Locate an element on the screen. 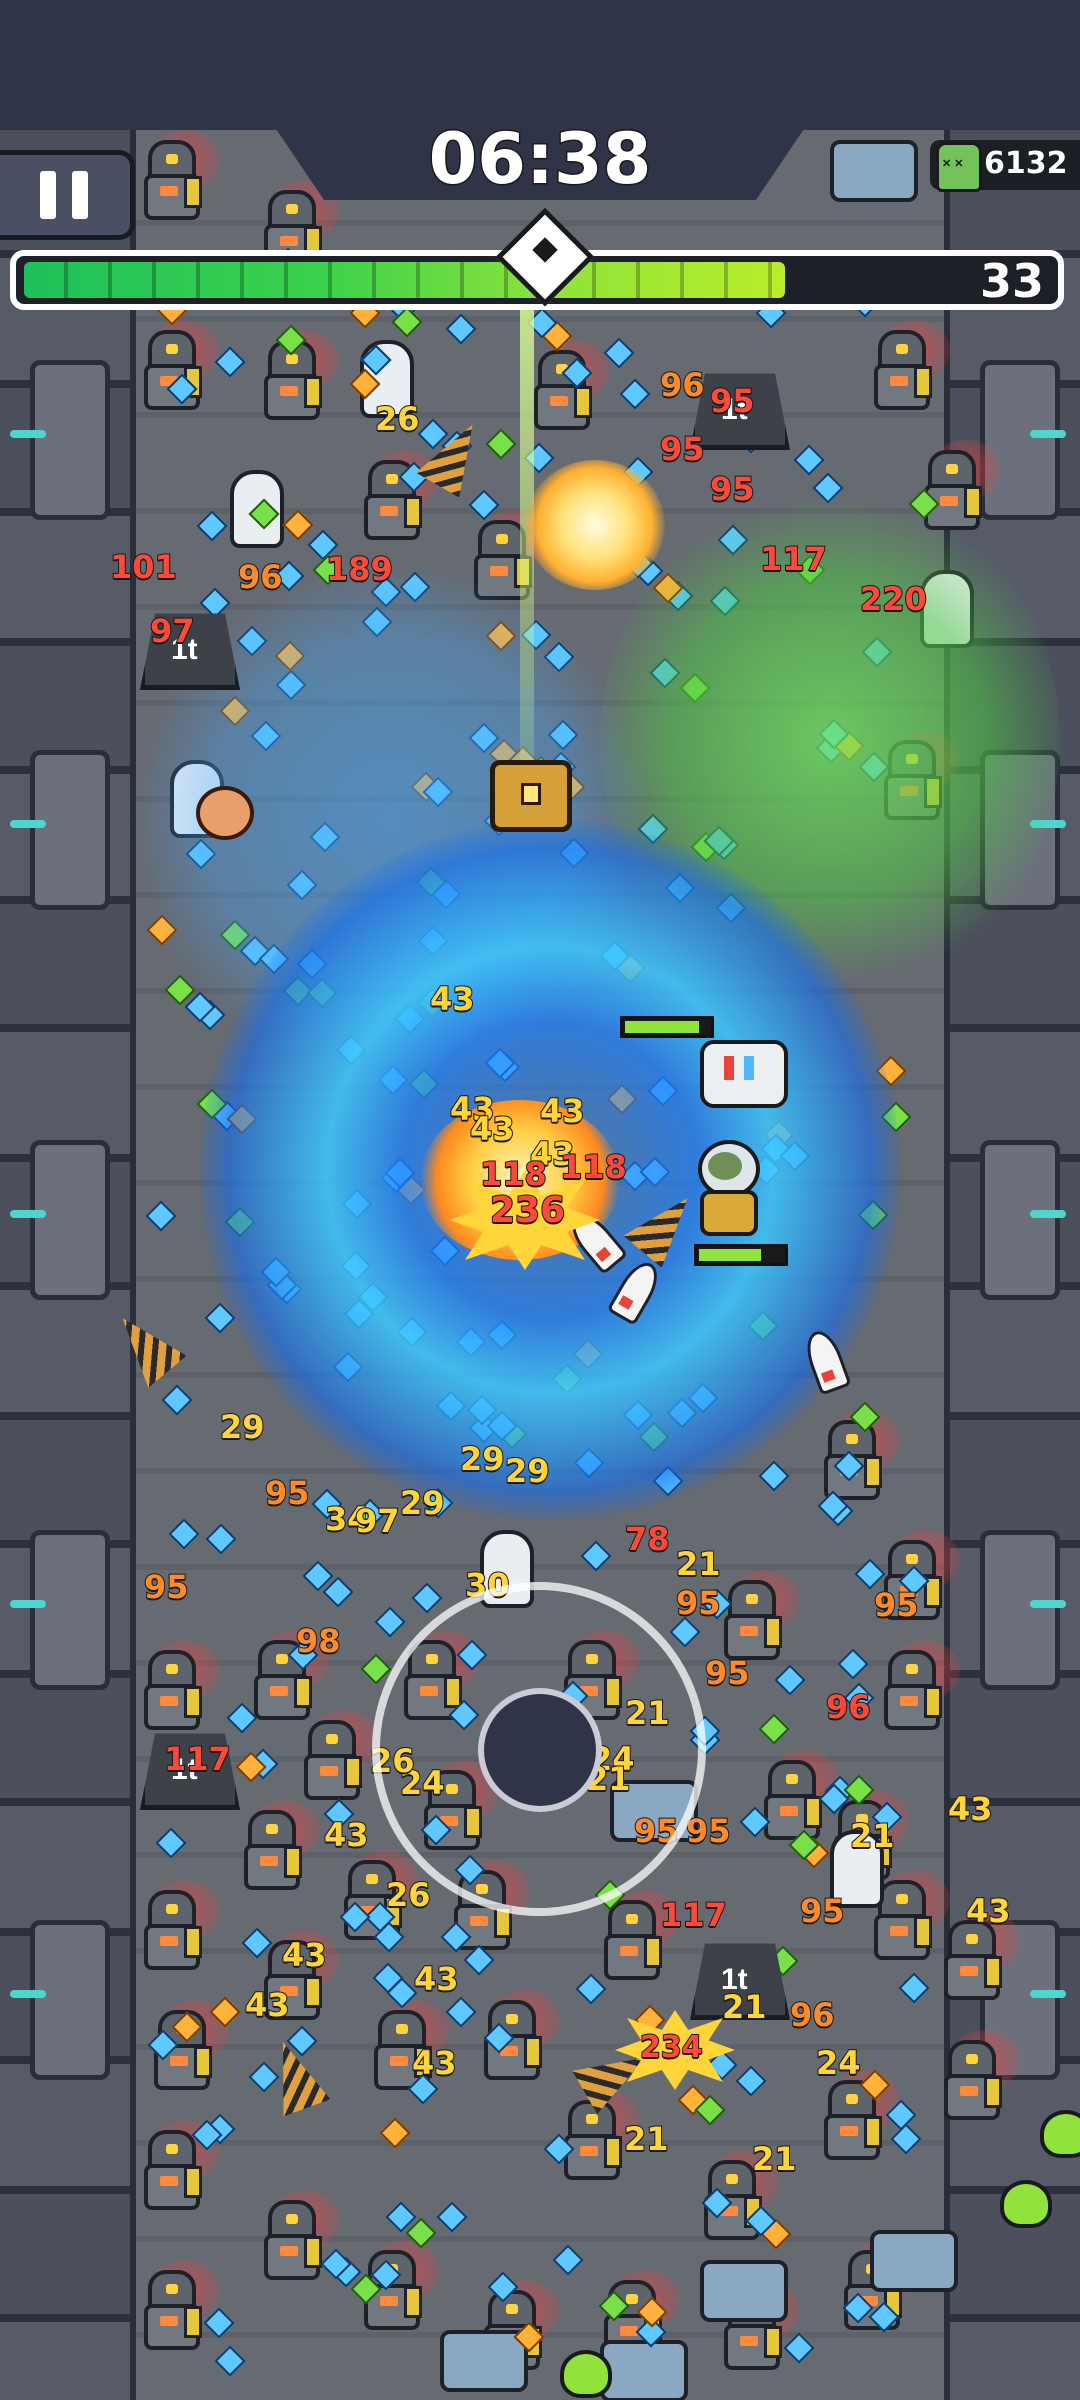 The image size is (1080, 2400). damage-number: 97 is located at coordinates (172, 631).